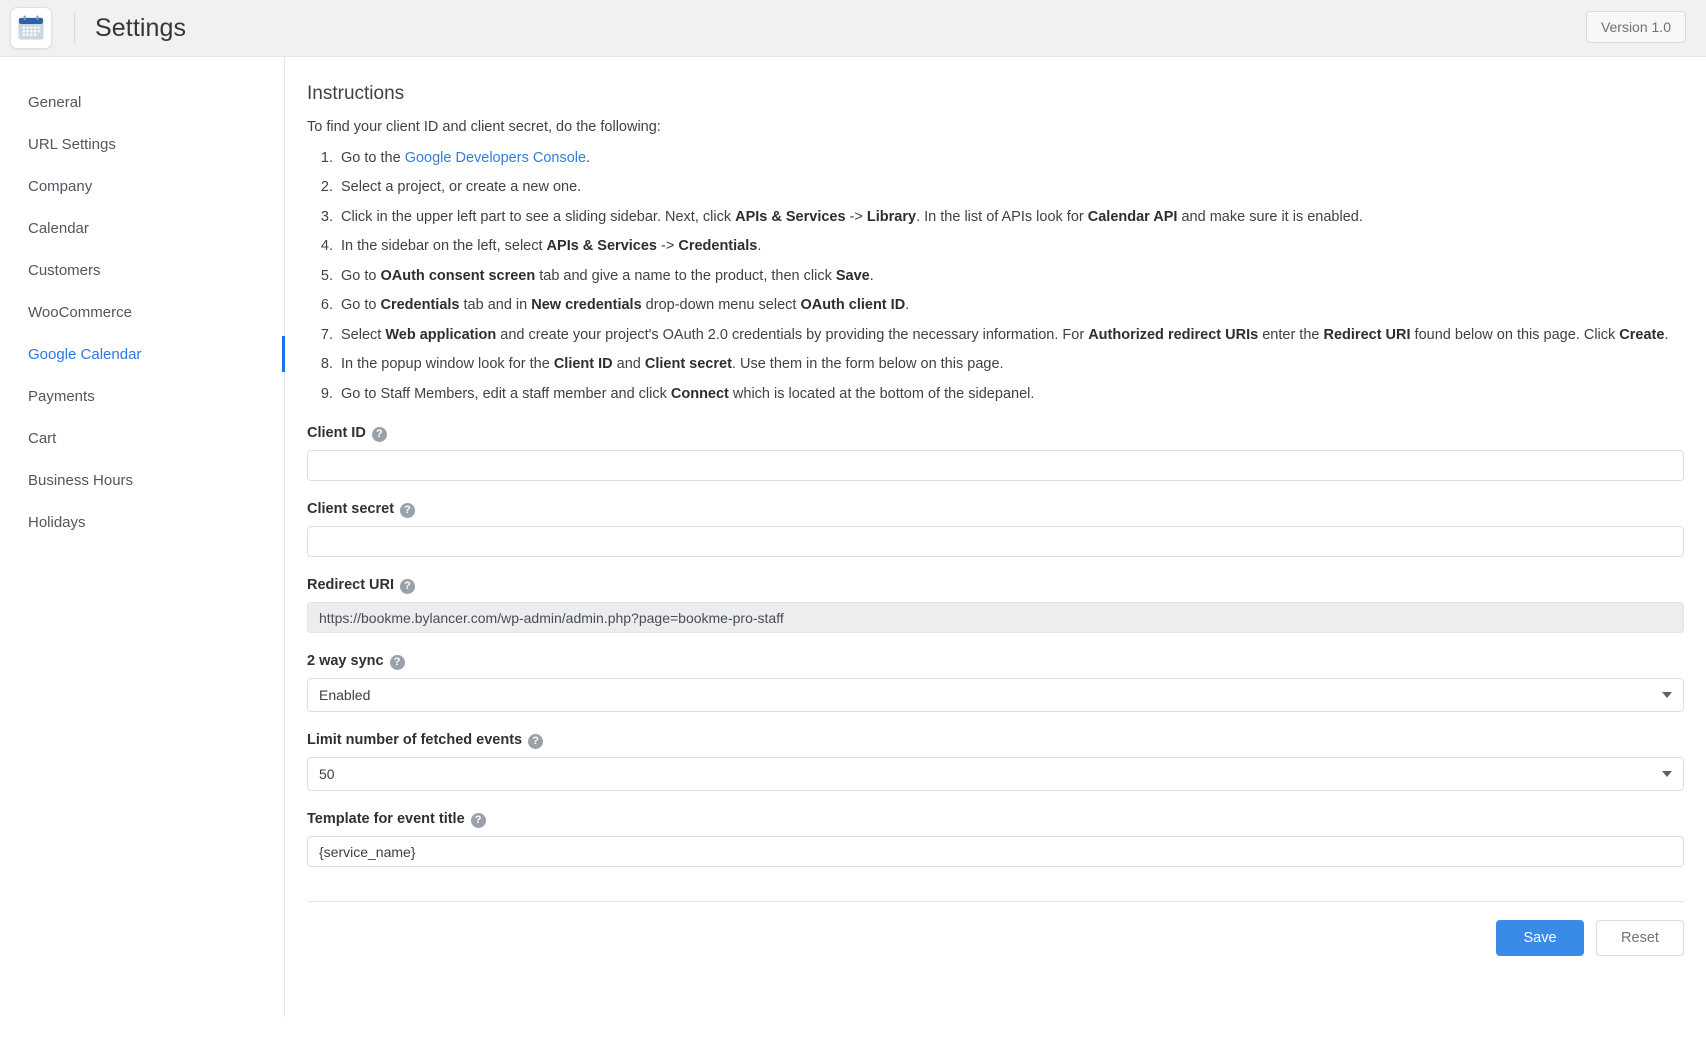  Describe the element at coordinates (1010, 187) in the screenshot. I see `instruction-step: Select a project, or create a new one.` at that location.